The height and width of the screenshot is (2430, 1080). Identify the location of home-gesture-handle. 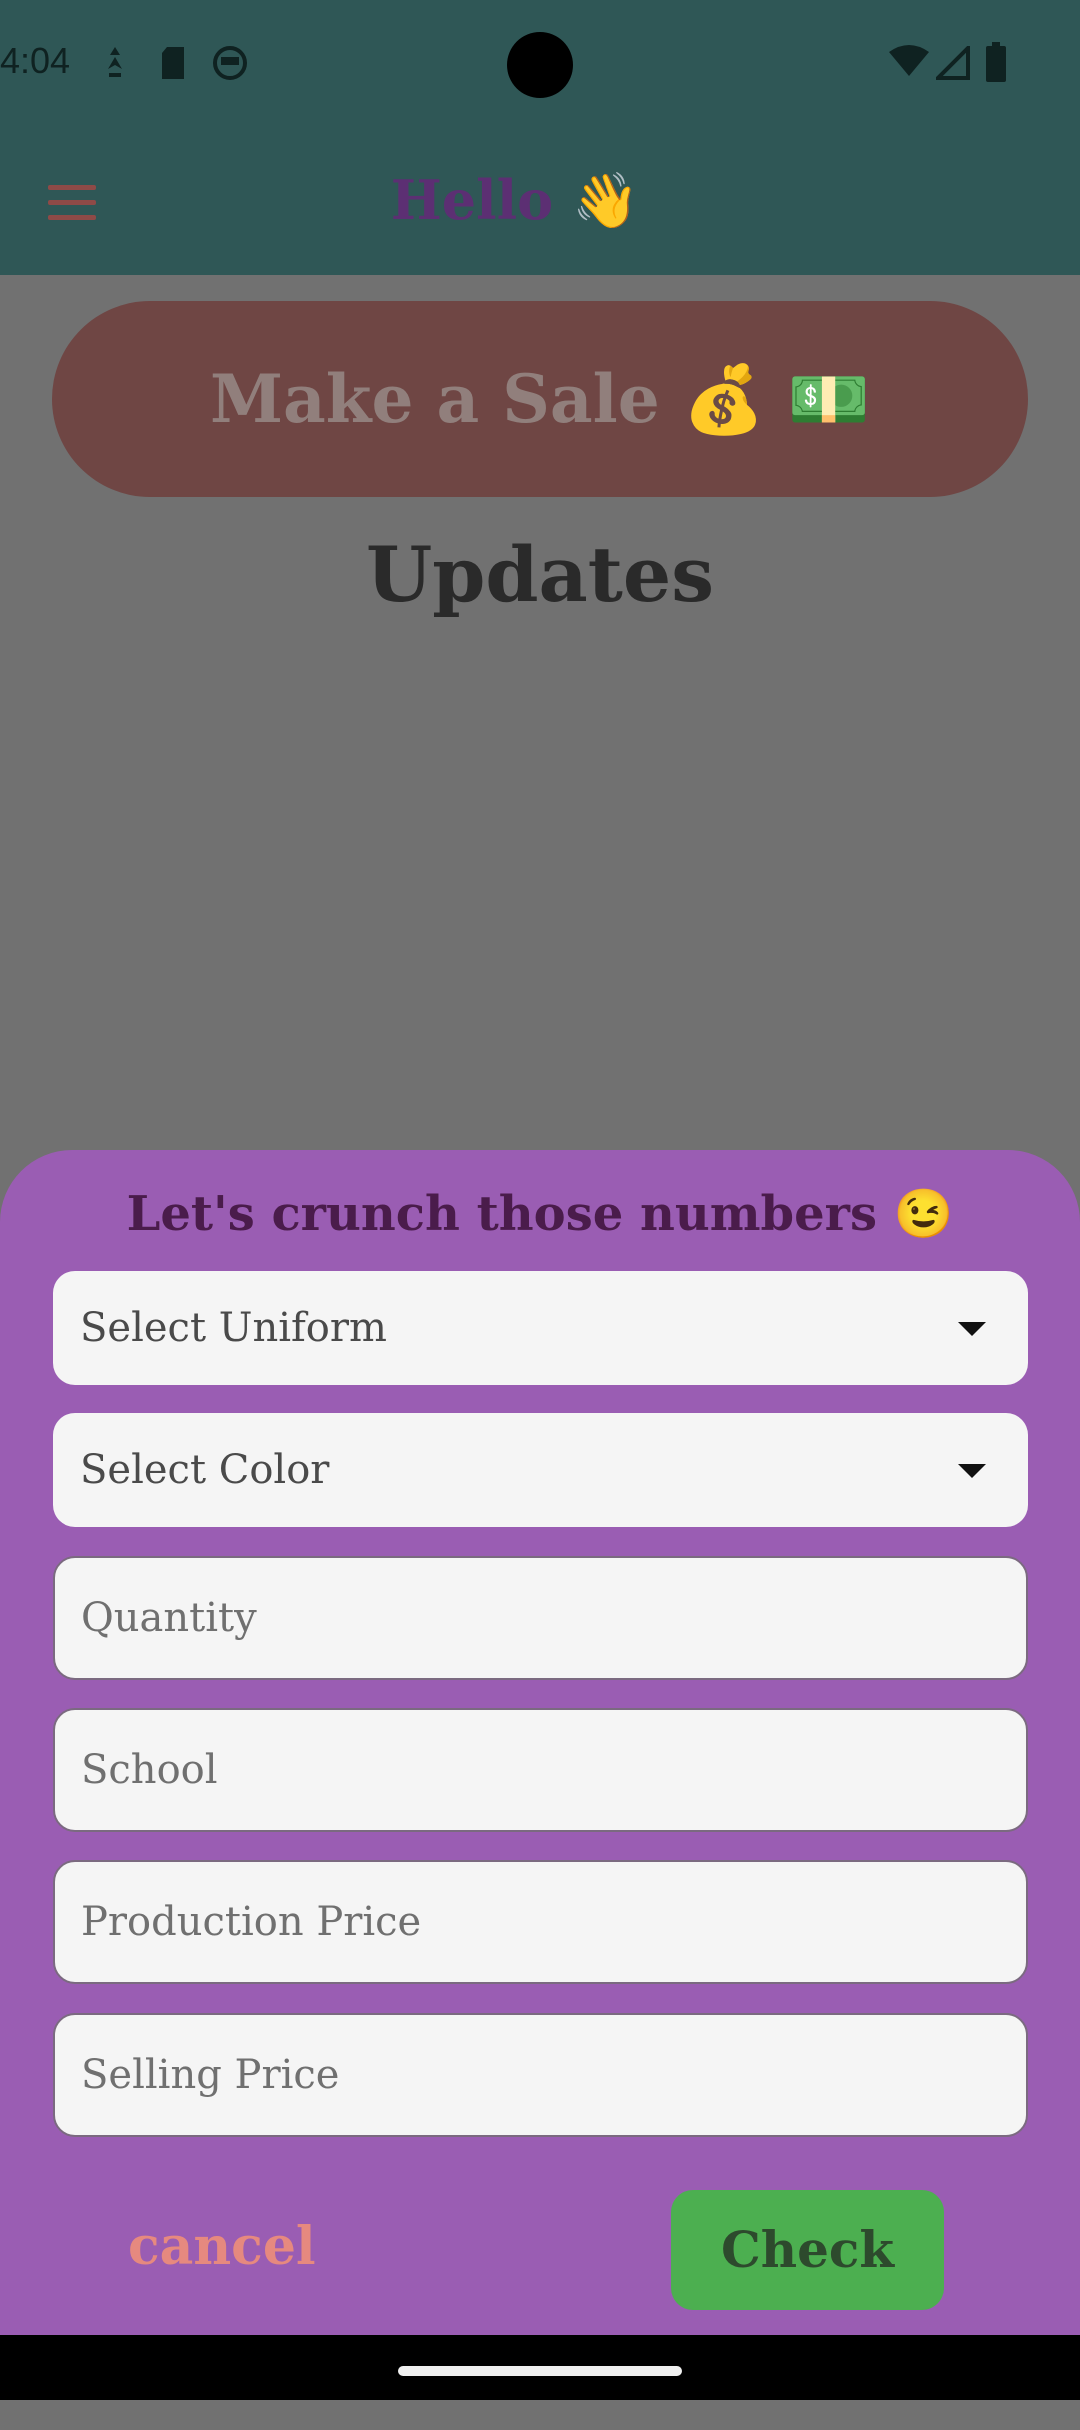
(540, 2371).